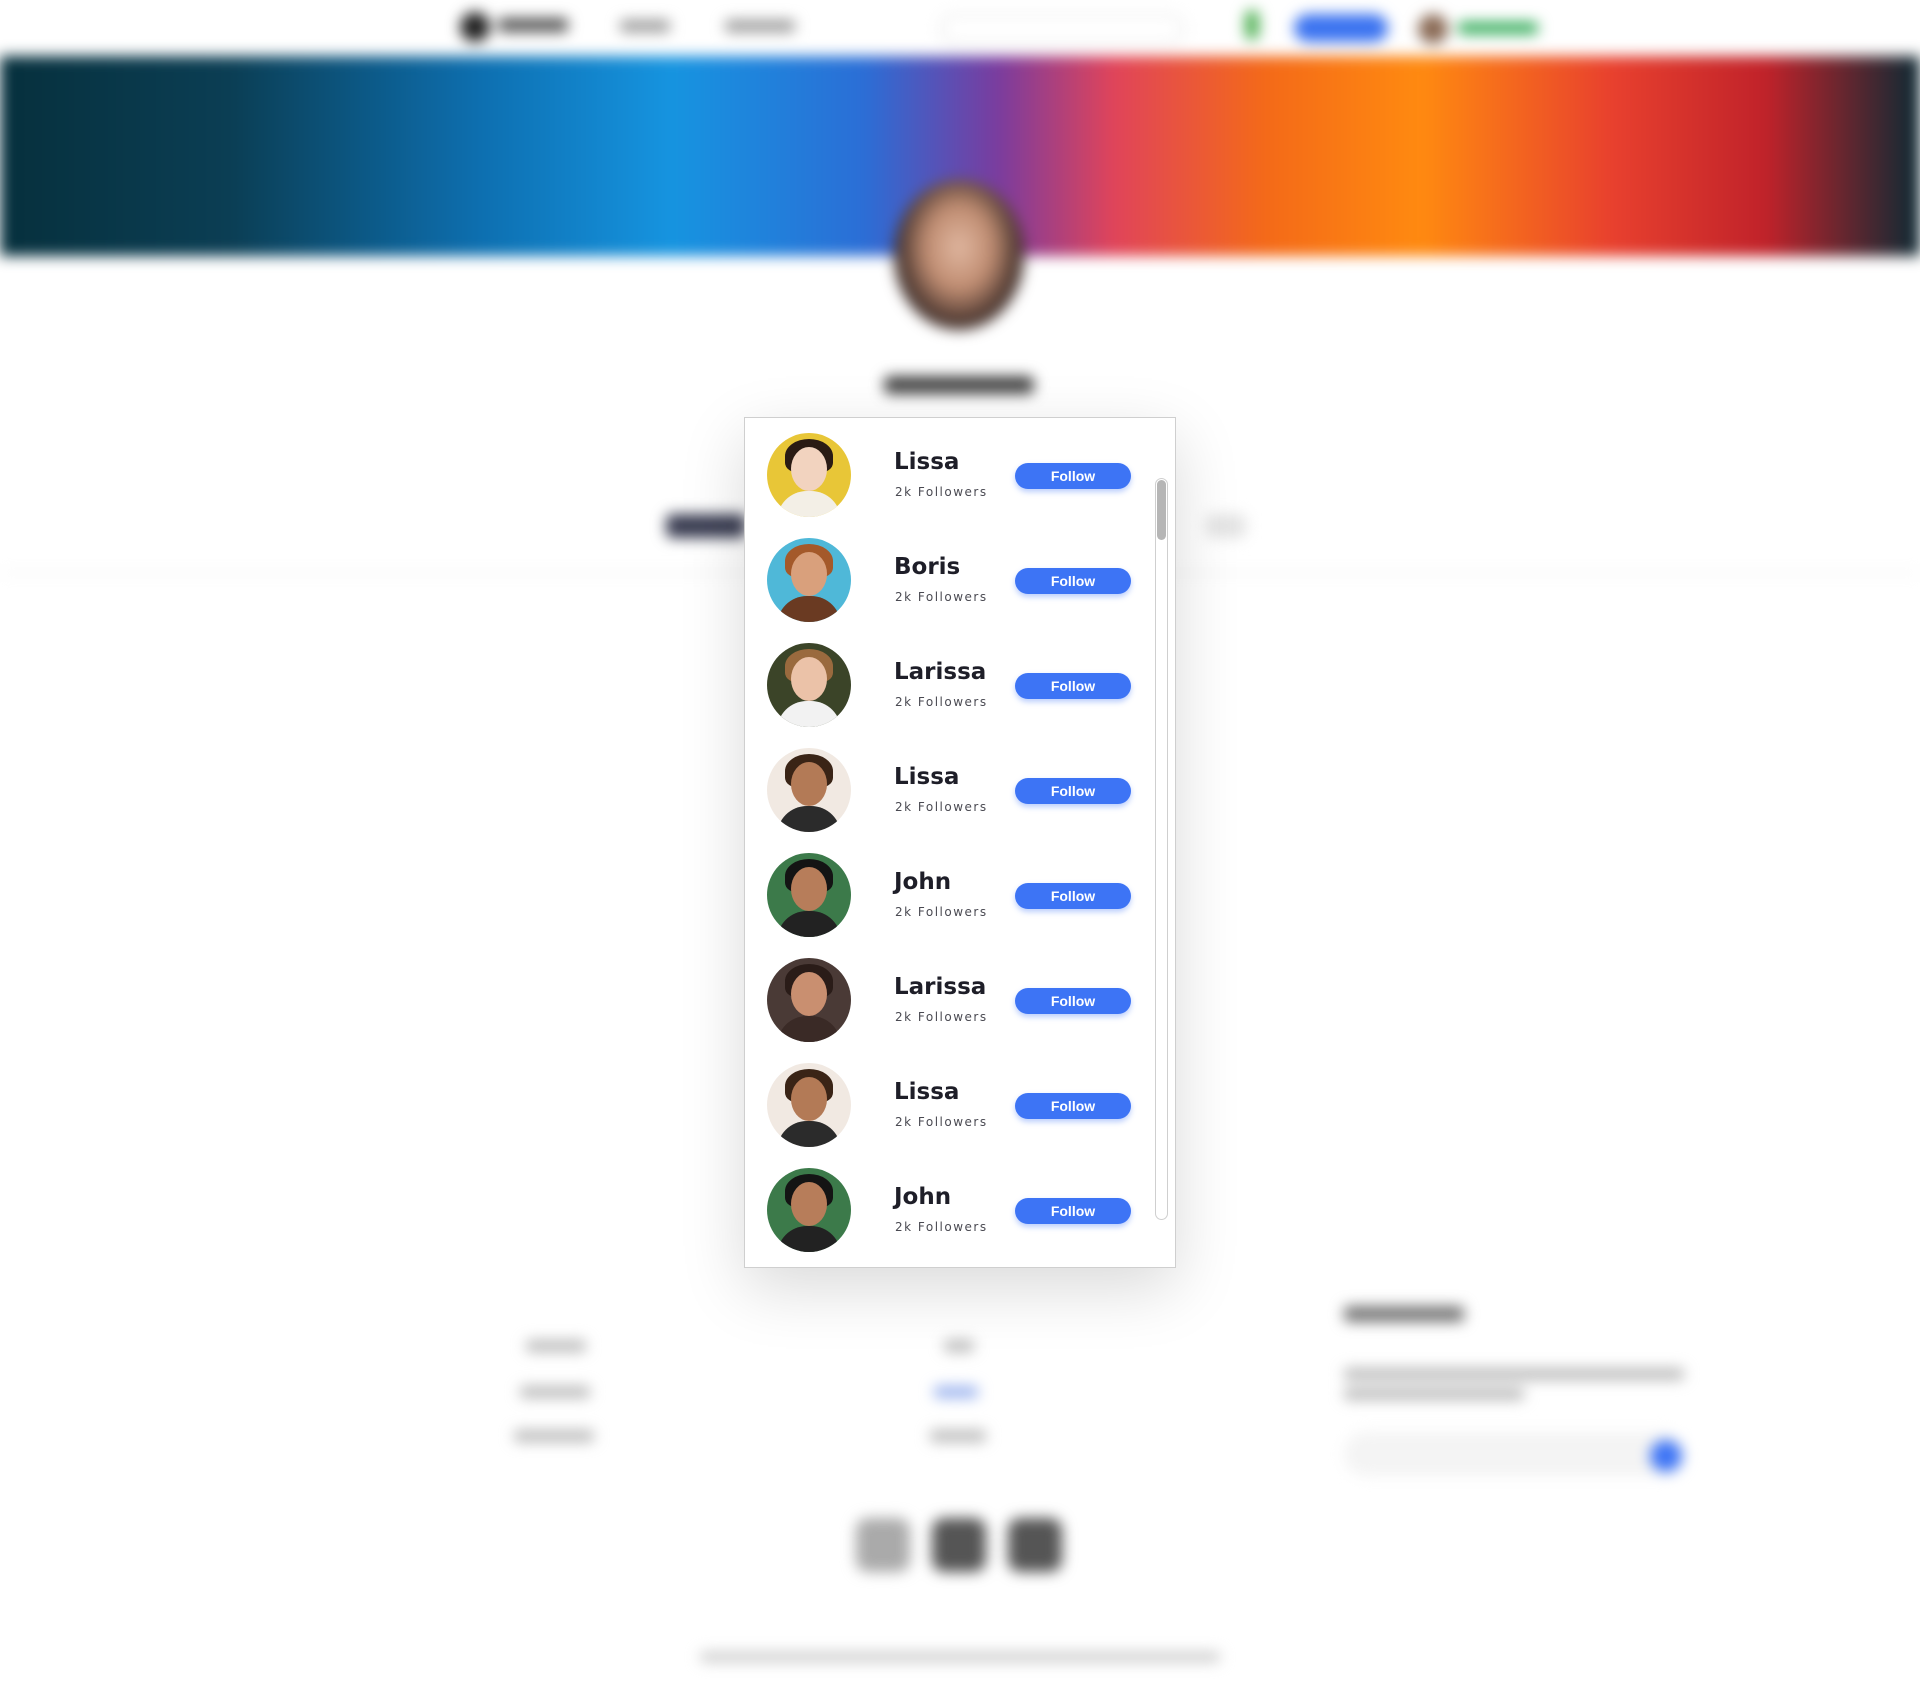  I want to click on leaf-icon, so click(1252, 25).